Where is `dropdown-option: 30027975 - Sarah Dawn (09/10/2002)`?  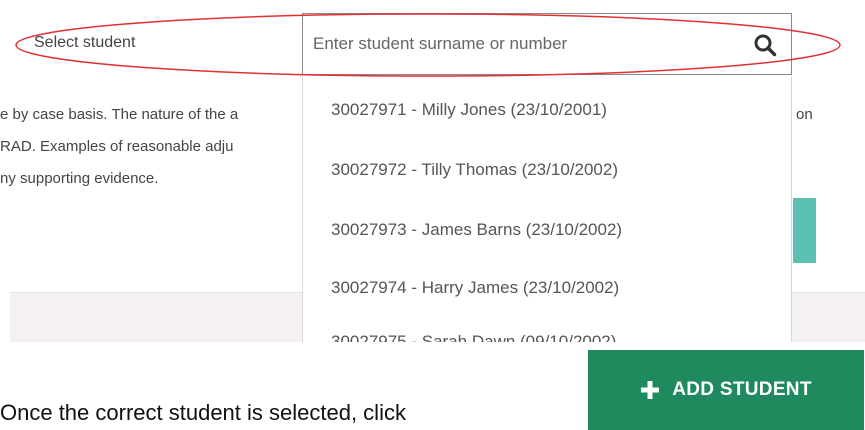
dropdown-option: 30027975 - Sarah Dawn (09/10/2002) is located at coordinates (473, 337).